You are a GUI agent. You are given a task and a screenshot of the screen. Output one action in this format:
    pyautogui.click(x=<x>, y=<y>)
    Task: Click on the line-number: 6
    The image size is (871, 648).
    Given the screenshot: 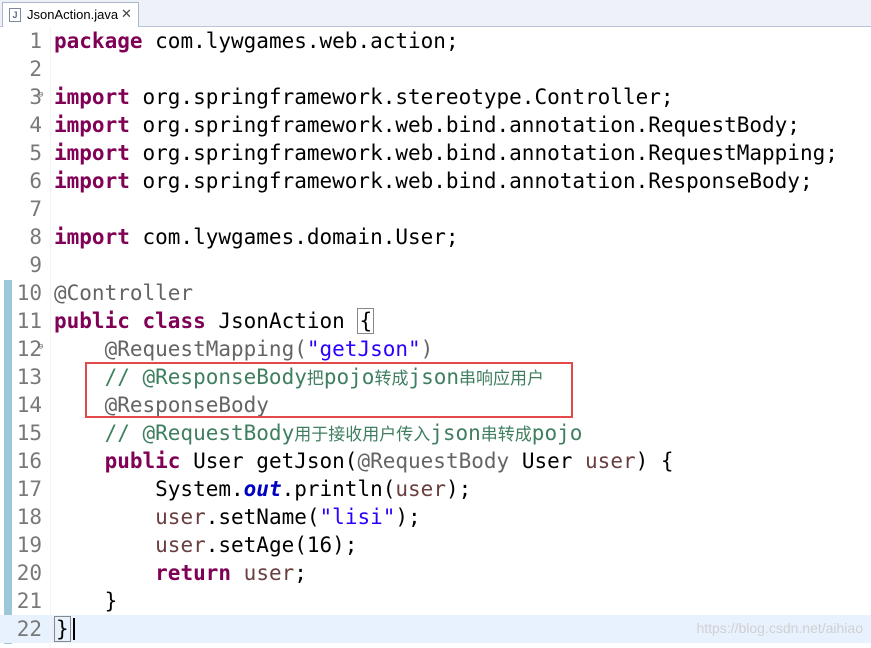 What is the action you would take?
    pyautogui.click(x=35, y=181)
    